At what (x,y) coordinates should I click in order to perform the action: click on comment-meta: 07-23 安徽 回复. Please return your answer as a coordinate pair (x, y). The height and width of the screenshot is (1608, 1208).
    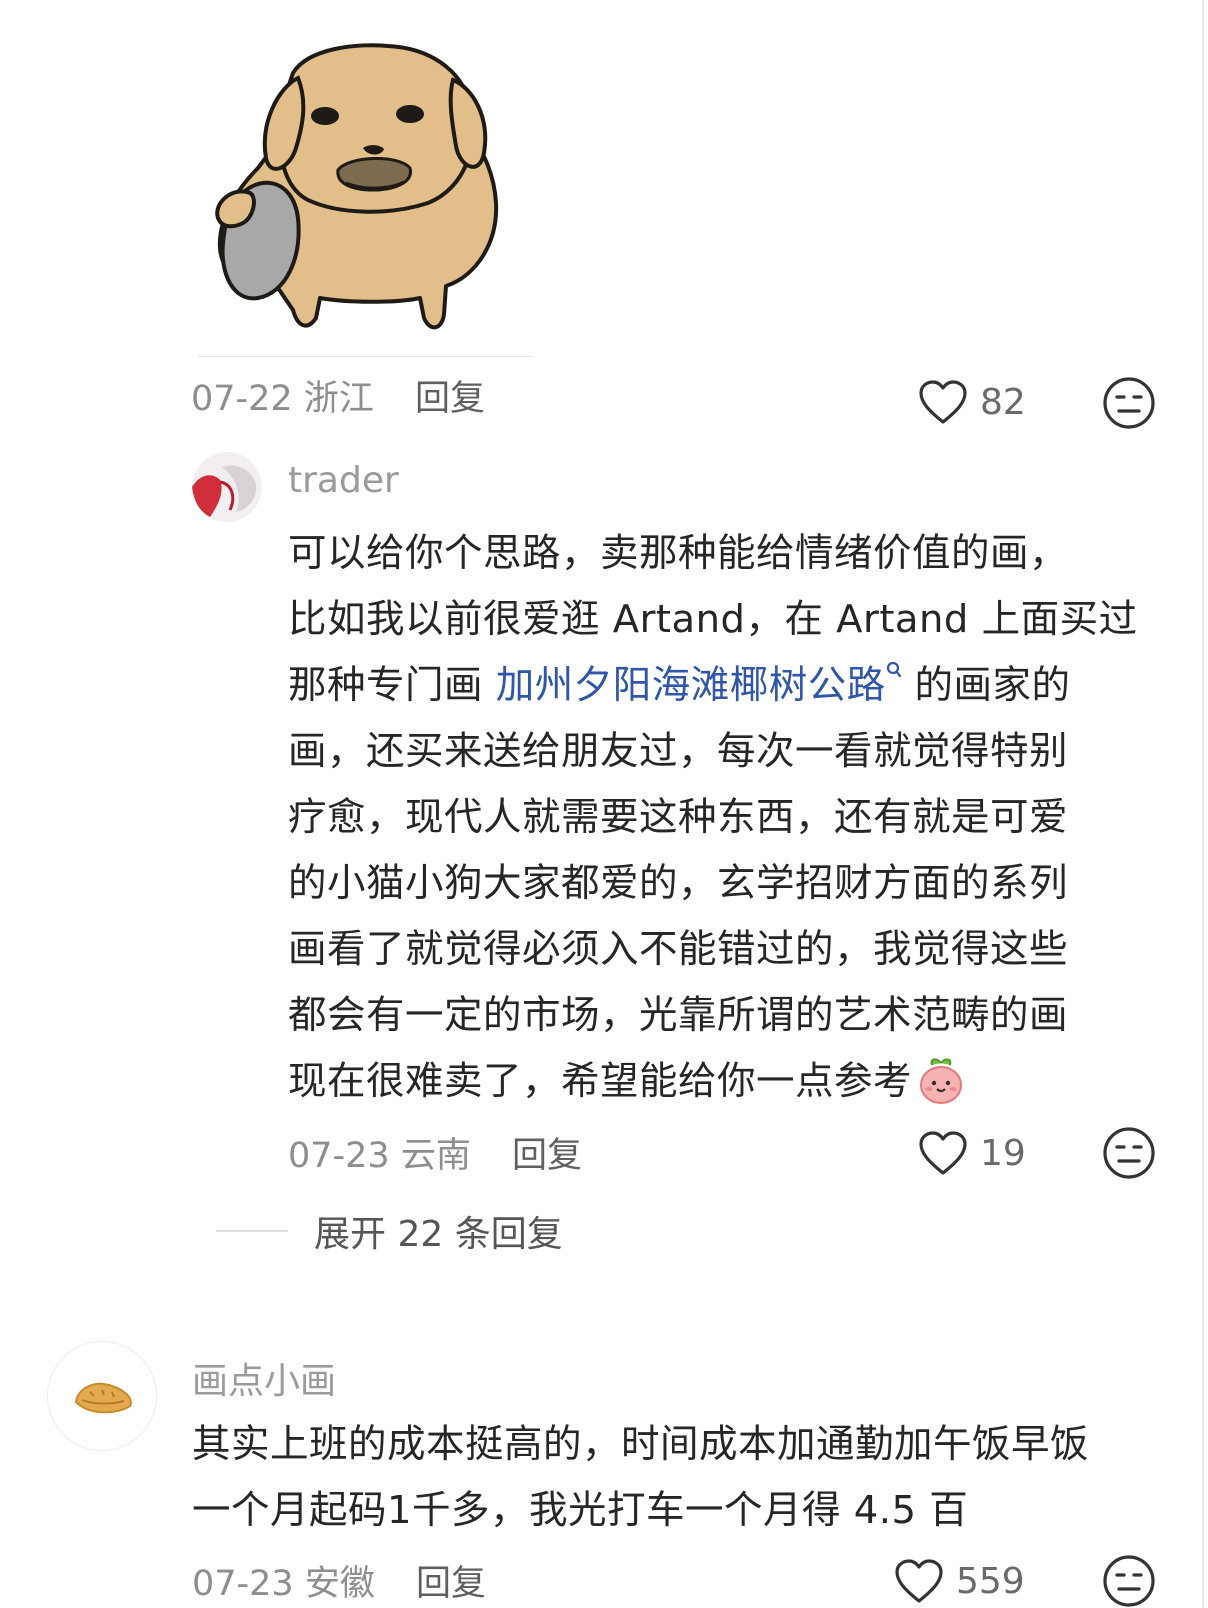
    Looking at the image, I should click on (339, 1580).